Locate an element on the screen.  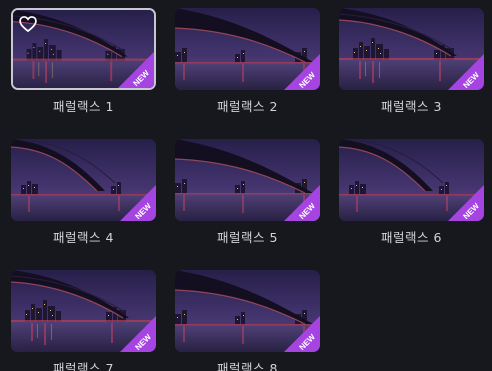
effect-label: 패럴랙스 5 is located at coordinates (247, 237).